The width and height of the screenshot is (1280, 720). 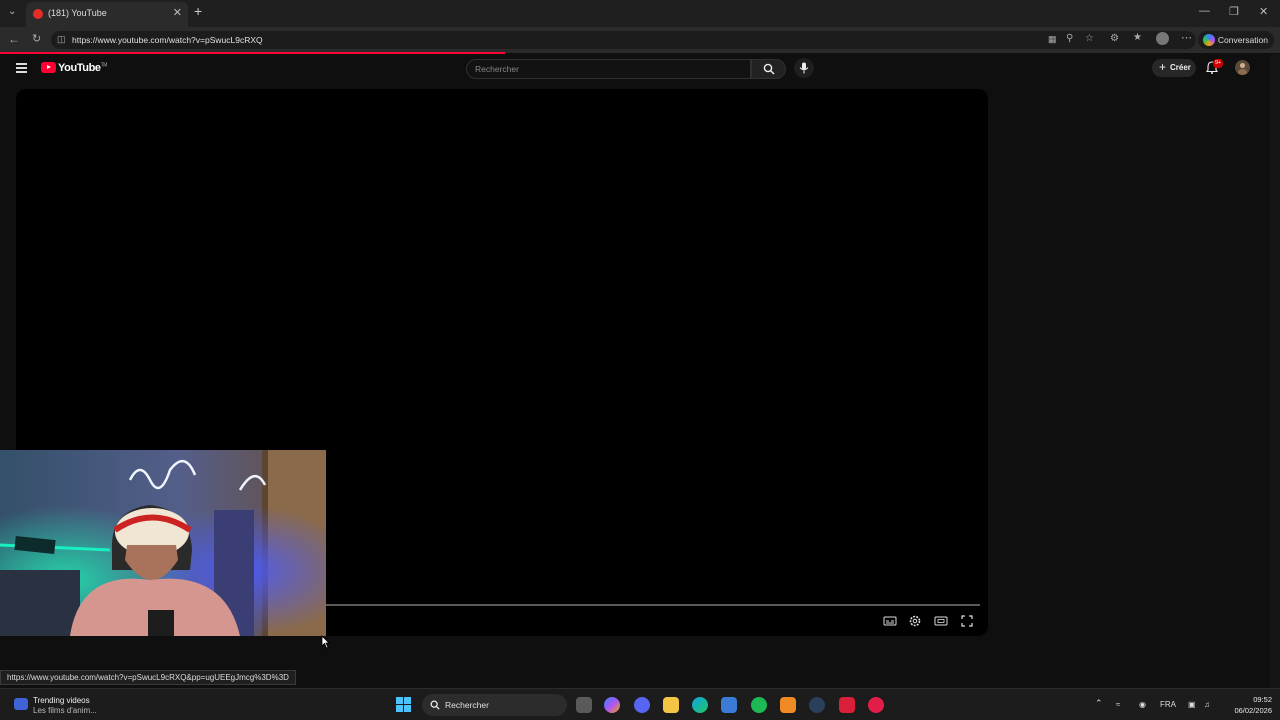 What do you see at coordinates (1069, 38) in the screenshot?
I see `zoom-icon: ⚲` at bounding box center [1069, 38].